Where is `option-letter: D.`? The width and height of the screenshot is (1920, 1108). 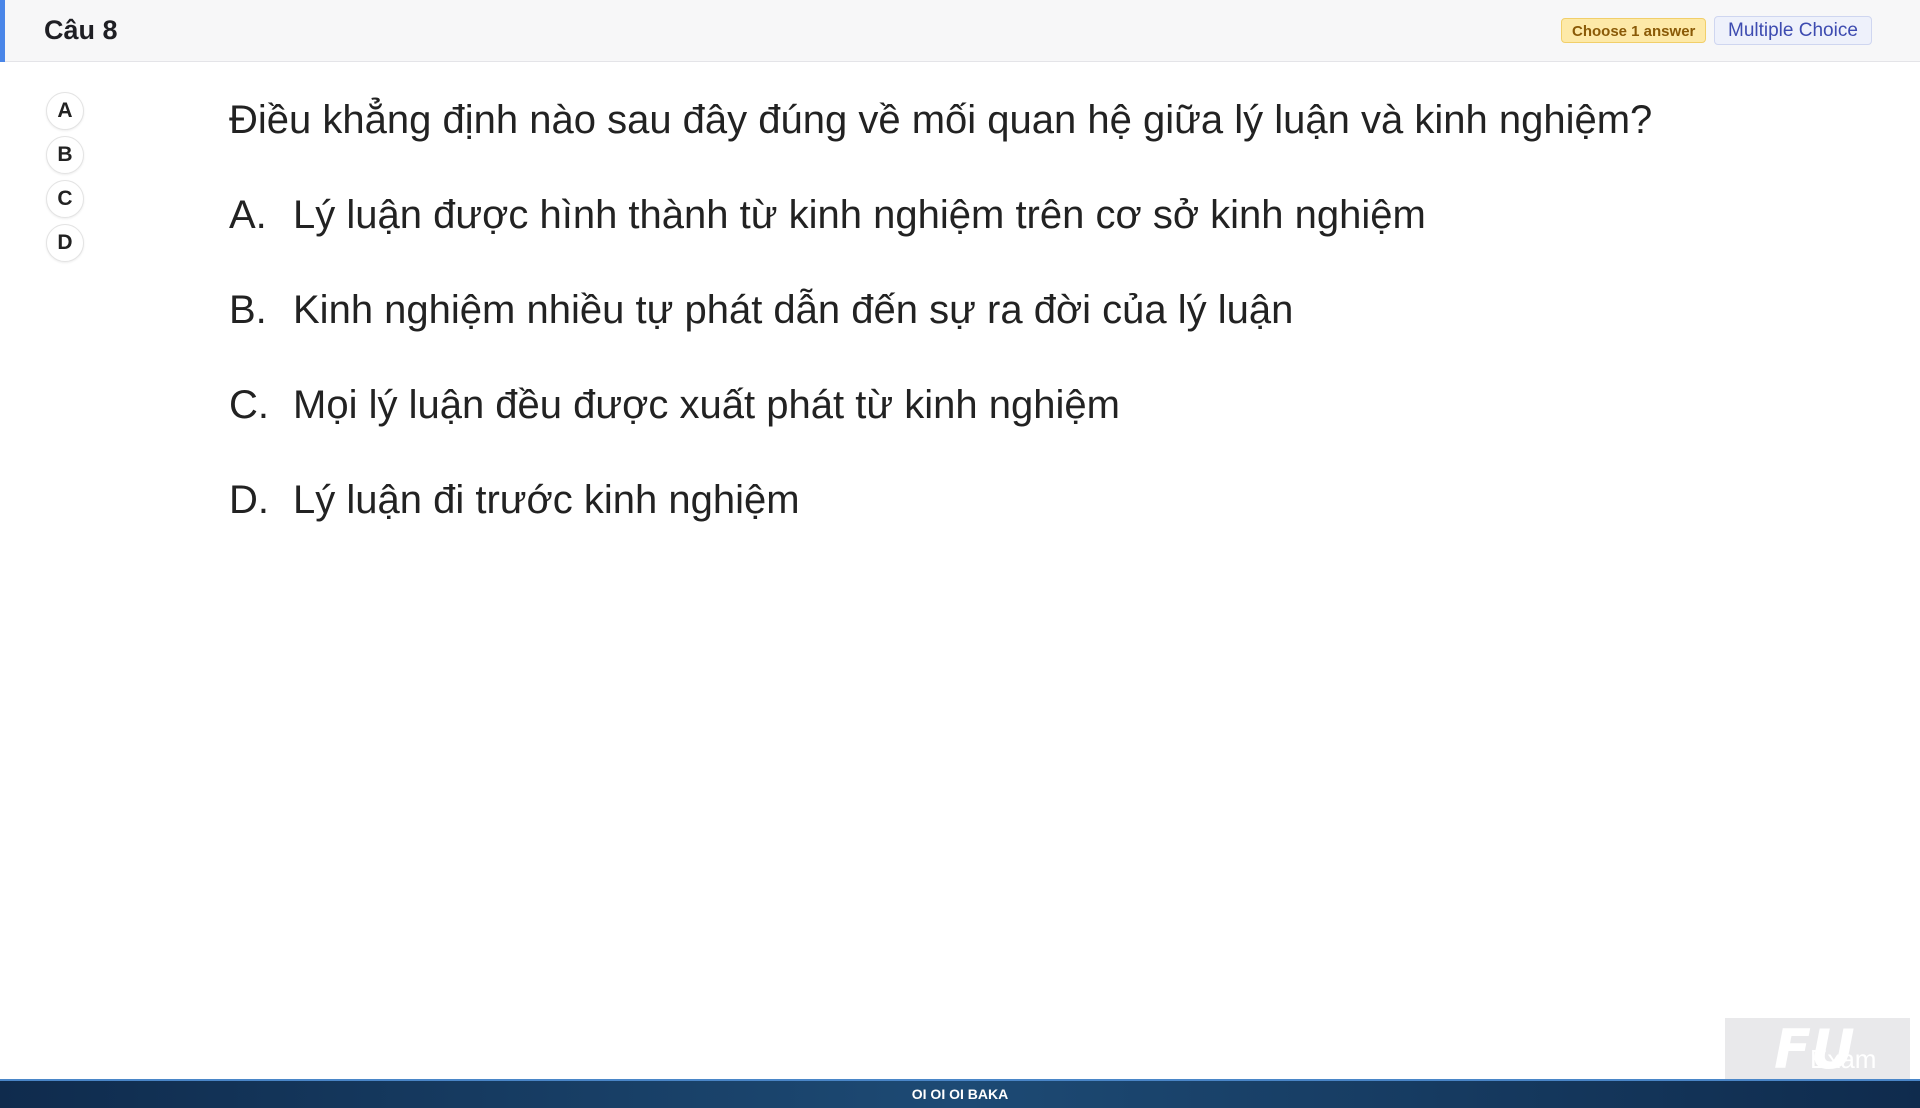 option-letter: D. is located at coordinates (249, 500).